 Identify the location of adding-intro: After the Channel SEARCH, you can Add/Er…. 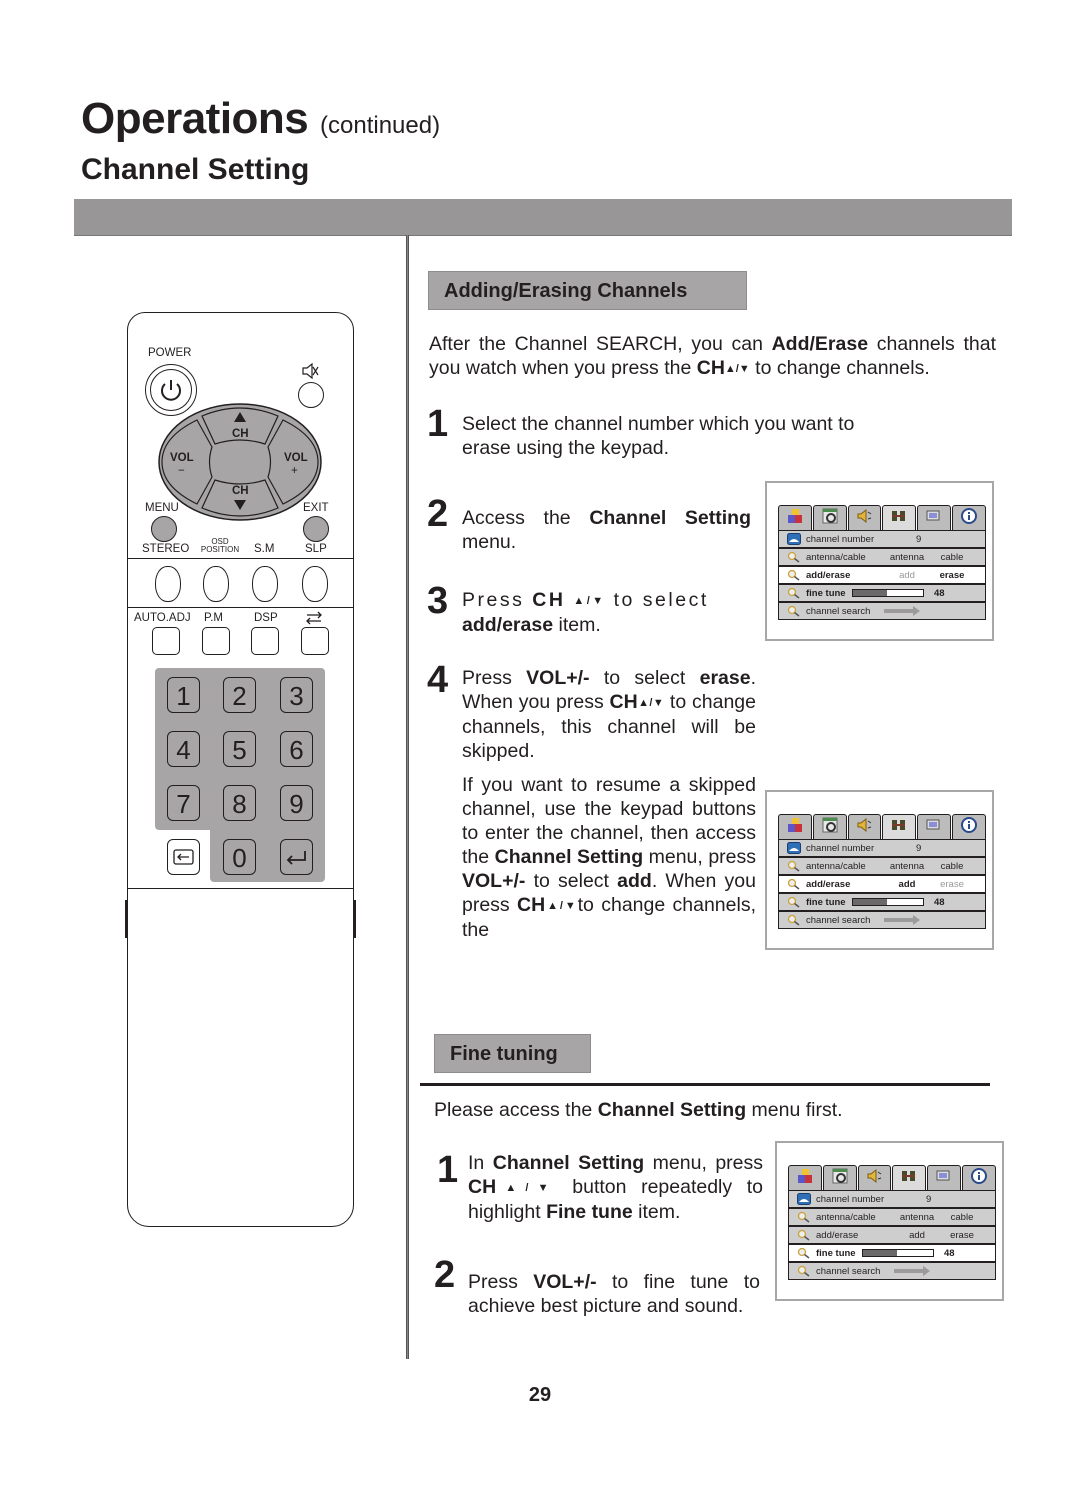
(712, 356).